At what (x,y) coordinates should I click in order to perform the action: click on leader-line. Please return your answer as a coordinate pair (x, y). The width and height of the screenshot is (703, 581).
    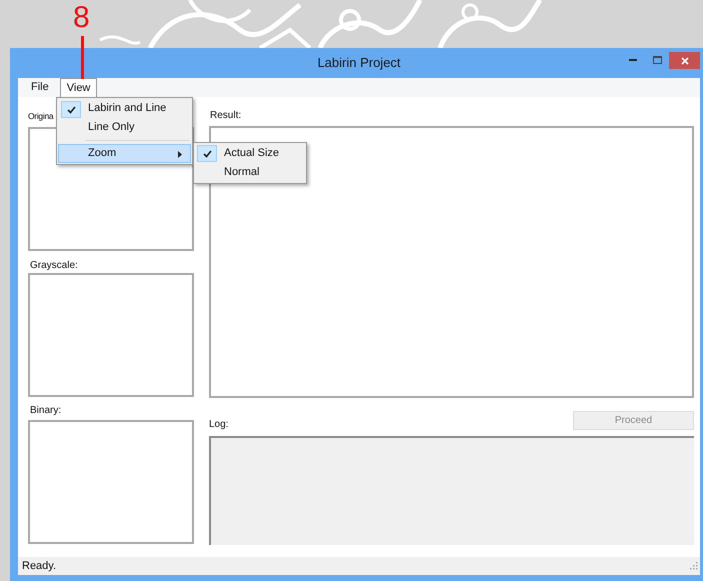
    Looking at the image, I should click on (82, 57).